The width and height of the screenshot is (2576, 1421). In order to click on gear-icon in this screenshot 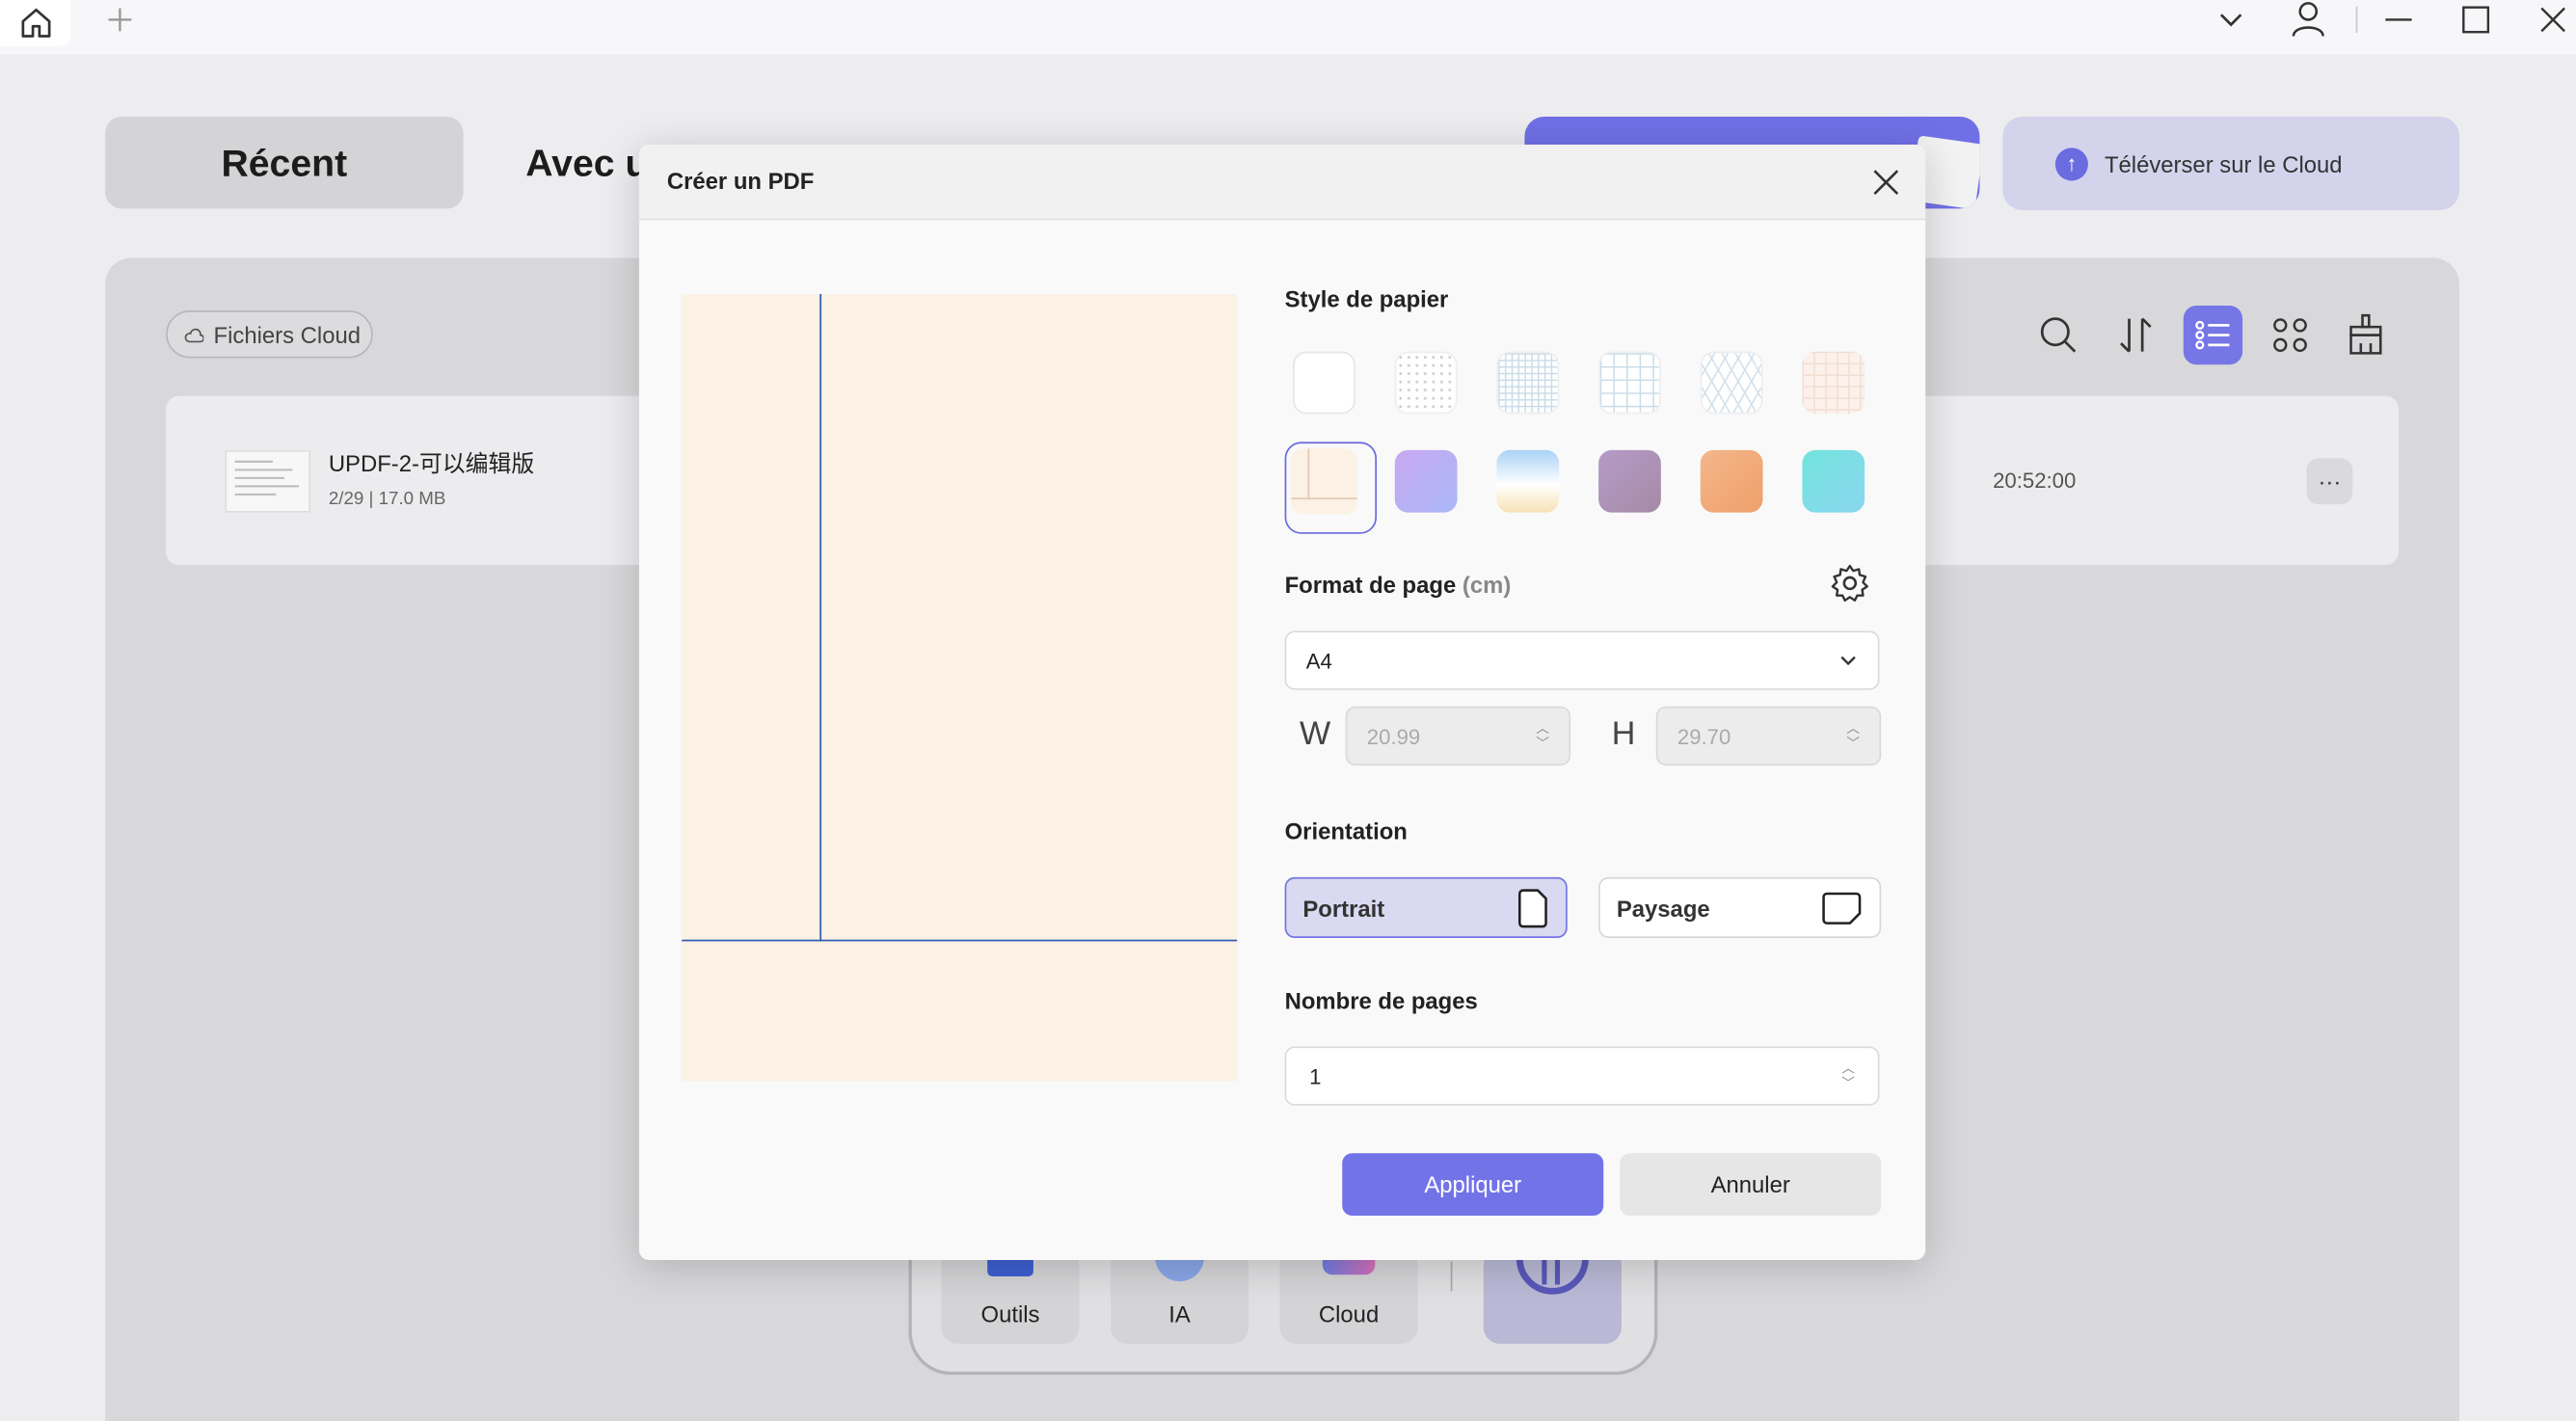, I will do `click(1850, 583)`.